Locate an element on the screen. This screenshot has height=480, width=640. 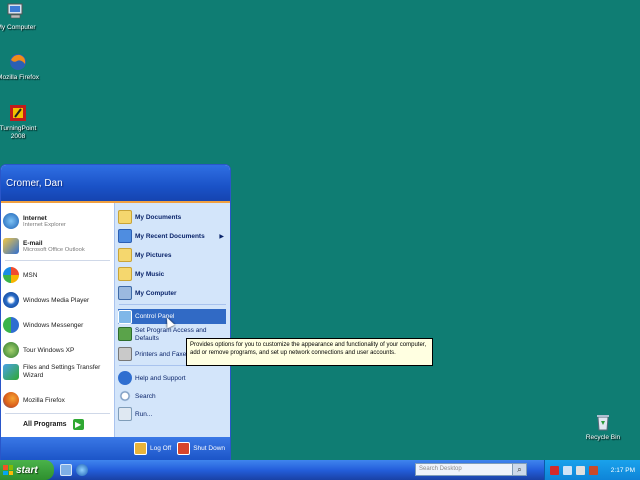
search-placeholder: Search Desktop is located at coordinates (440, 469).